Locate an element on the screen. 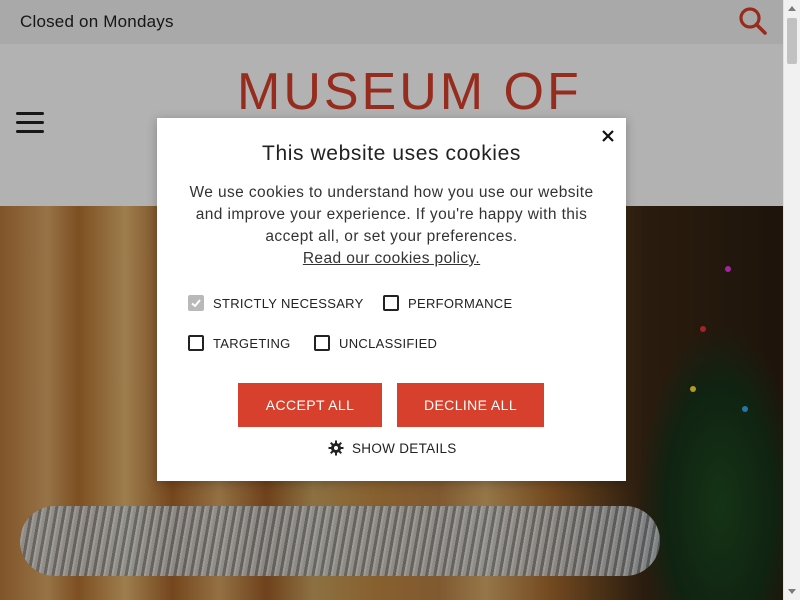 The height and width of the screenshot is (600, 800). unclassified-checkbox is located at coordinates (322, 343).